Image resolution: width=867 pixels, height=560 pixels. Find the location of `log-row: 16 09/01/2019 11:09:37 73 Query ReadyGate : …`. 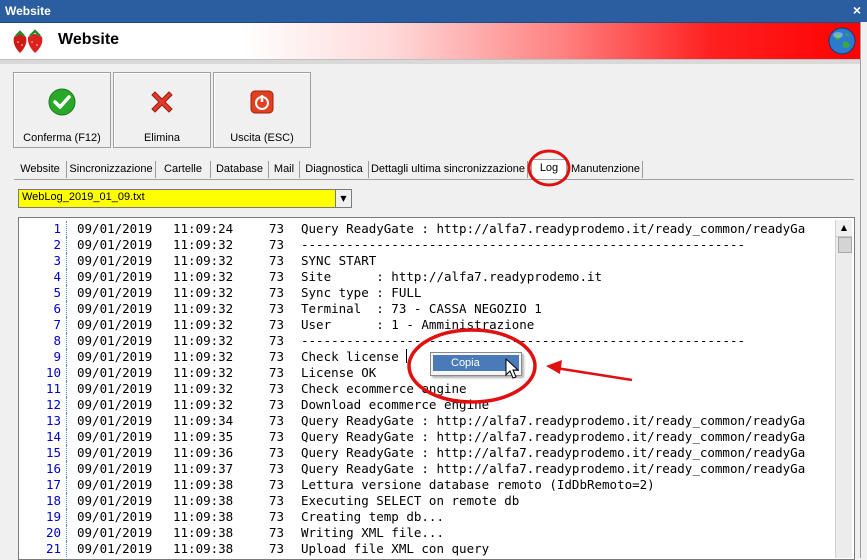

log-row: 16 09/01/2019 11:09:37 73 Query ReadyGate : … is located at coordinates (436, 469).